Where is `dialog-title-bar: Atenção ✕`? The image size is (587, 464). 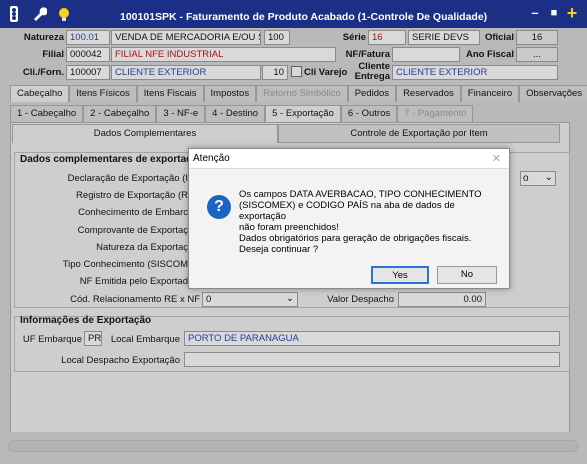
dialog-title-bar: Atenção ✕ is located at coordinates (349, 159).